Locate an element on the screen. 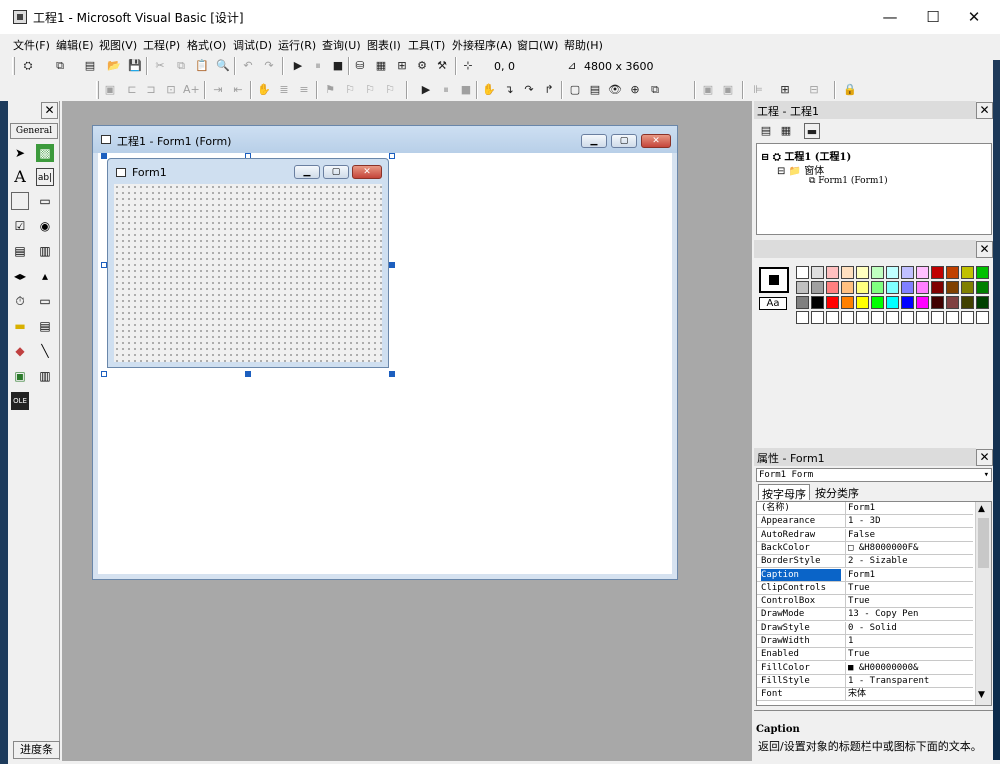 The image size is (1000, 764). properties-close-button: ✕ is located at coordinates (984, 457).